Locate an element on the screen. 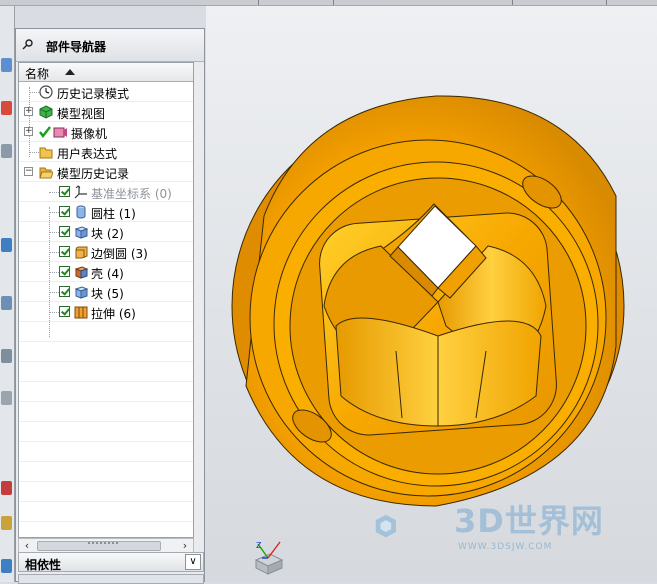  green-checkmark-icon is located at coordinates (45, 132).